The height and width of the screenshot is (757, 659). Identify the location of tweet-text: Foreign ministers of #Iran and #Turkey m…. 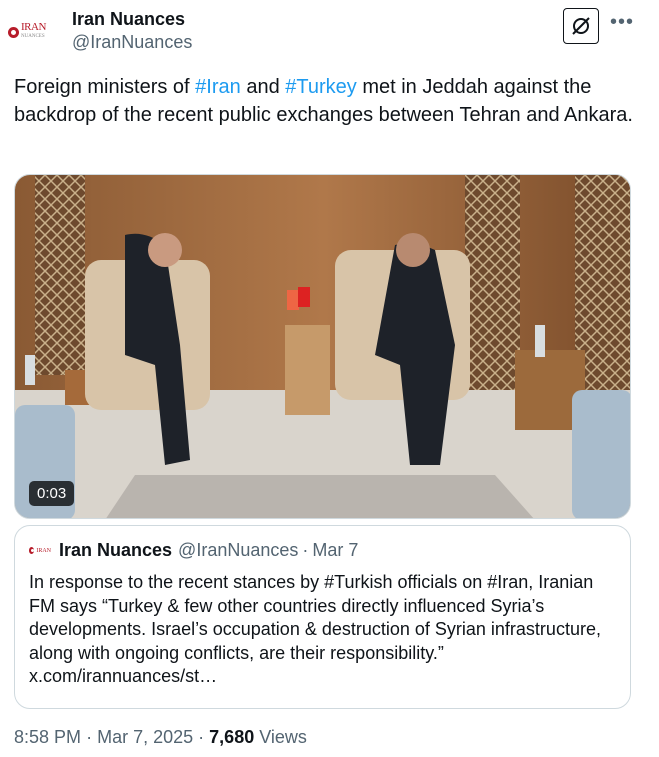
(323, 101).